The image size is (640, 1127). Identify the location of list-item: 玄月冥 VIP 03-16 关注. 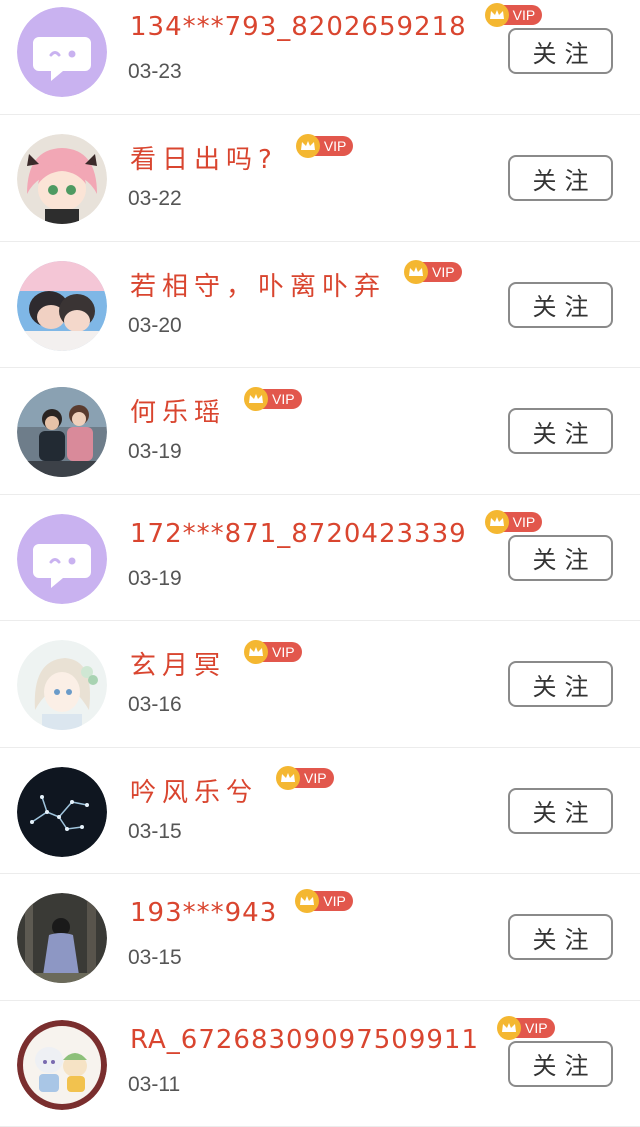
(320, 684).